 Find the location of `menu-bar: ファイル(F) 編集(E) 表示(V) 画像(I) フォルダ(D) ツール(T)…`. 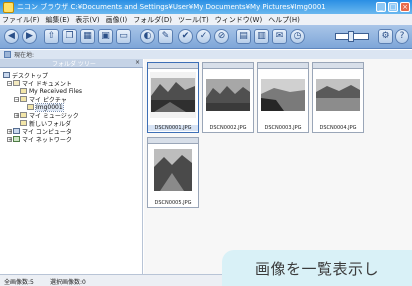

menu-bar: ファイル(F) 編集(E) 表示(V) 画像(I) フォルダ(D) ツール(T)… is located at coordinates (206, 19).